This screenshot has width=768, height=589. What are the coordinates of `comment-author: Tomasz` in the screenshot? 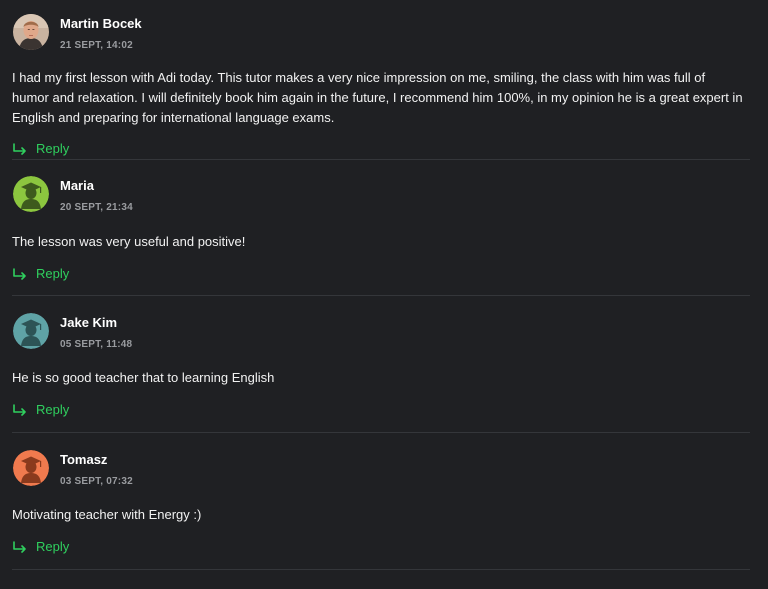 It's located at (84, 459).